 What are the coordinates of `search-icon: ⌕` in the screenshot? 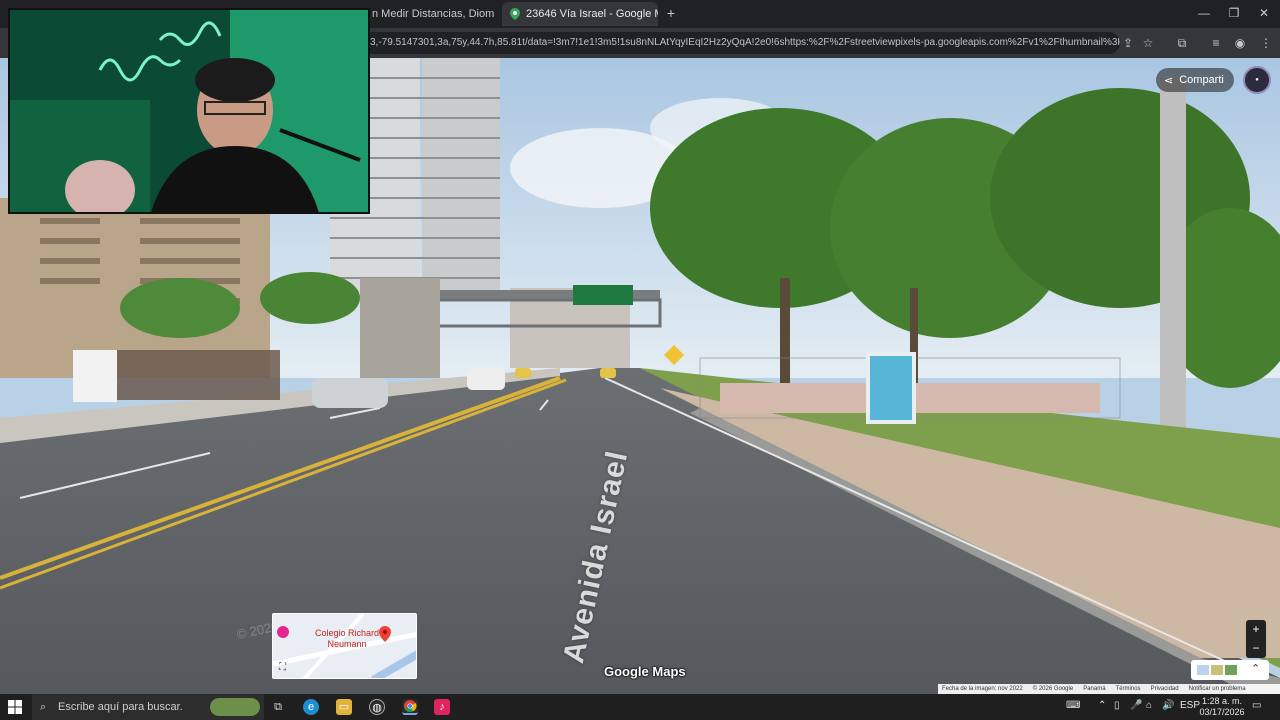 It's located at (43, 707).